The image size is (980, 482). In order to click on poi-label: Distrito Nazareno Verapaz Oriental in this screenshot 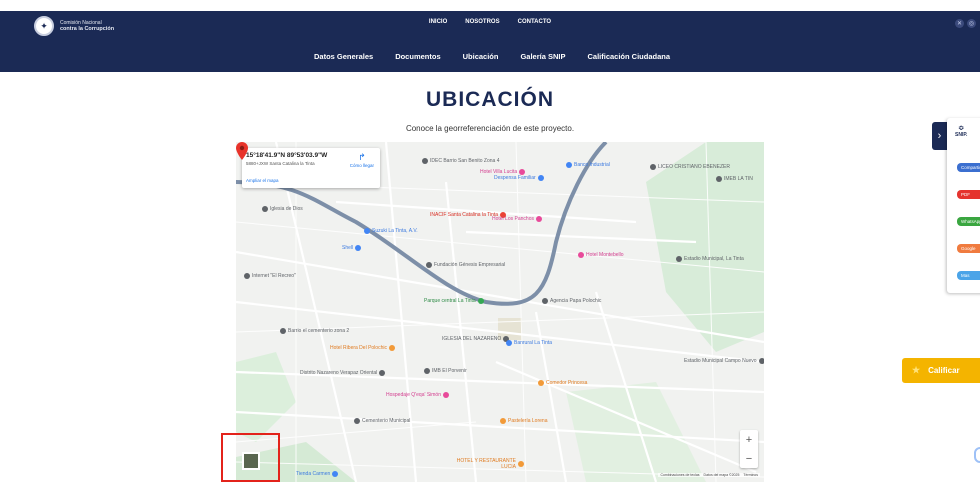, I will do `click(339, 373)`.